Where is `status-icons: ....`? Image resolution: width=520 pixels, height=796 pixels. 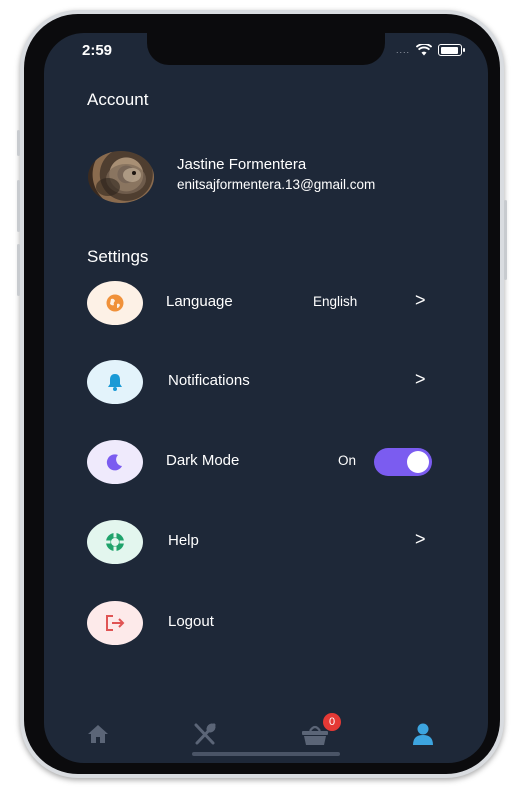 status-icons: .... is located at coordinates (430, 50).